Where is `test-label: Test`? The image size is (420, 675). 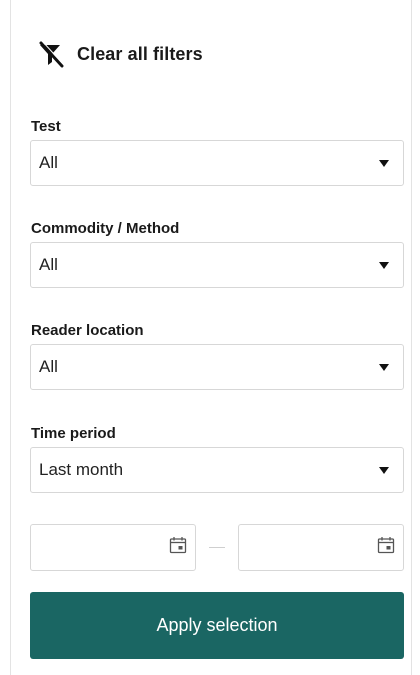 test-label: Test is located at coordinates (46, 126).